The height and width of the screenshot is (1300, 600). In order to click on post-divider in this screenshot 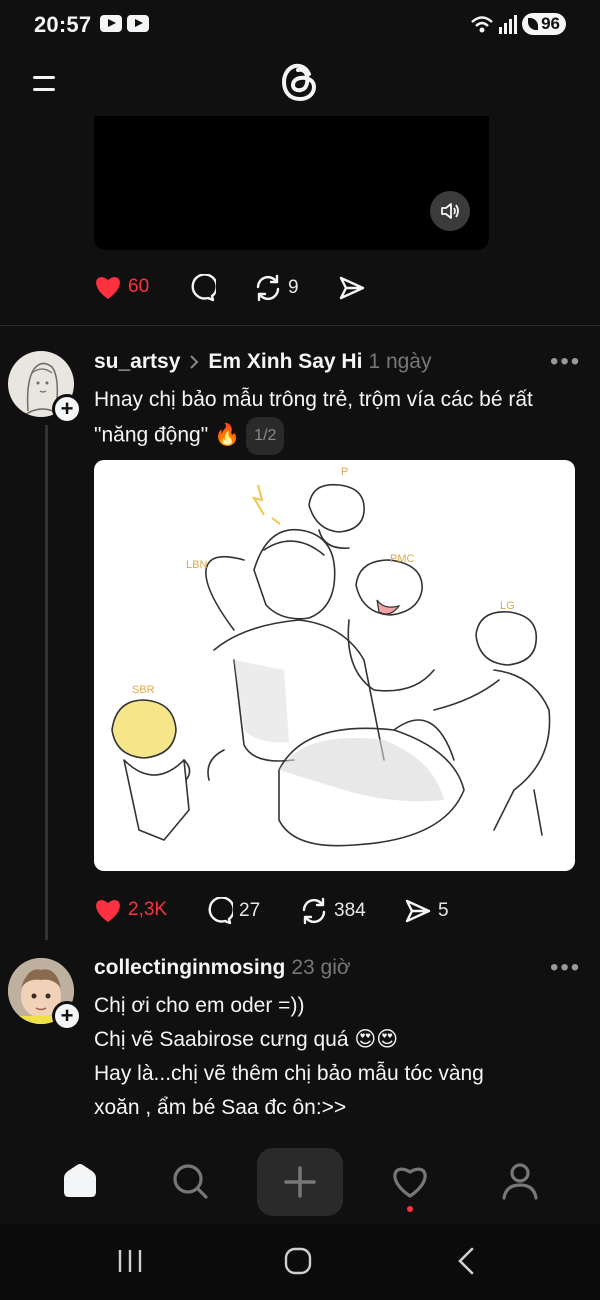, I will do `click(300, 325)`.